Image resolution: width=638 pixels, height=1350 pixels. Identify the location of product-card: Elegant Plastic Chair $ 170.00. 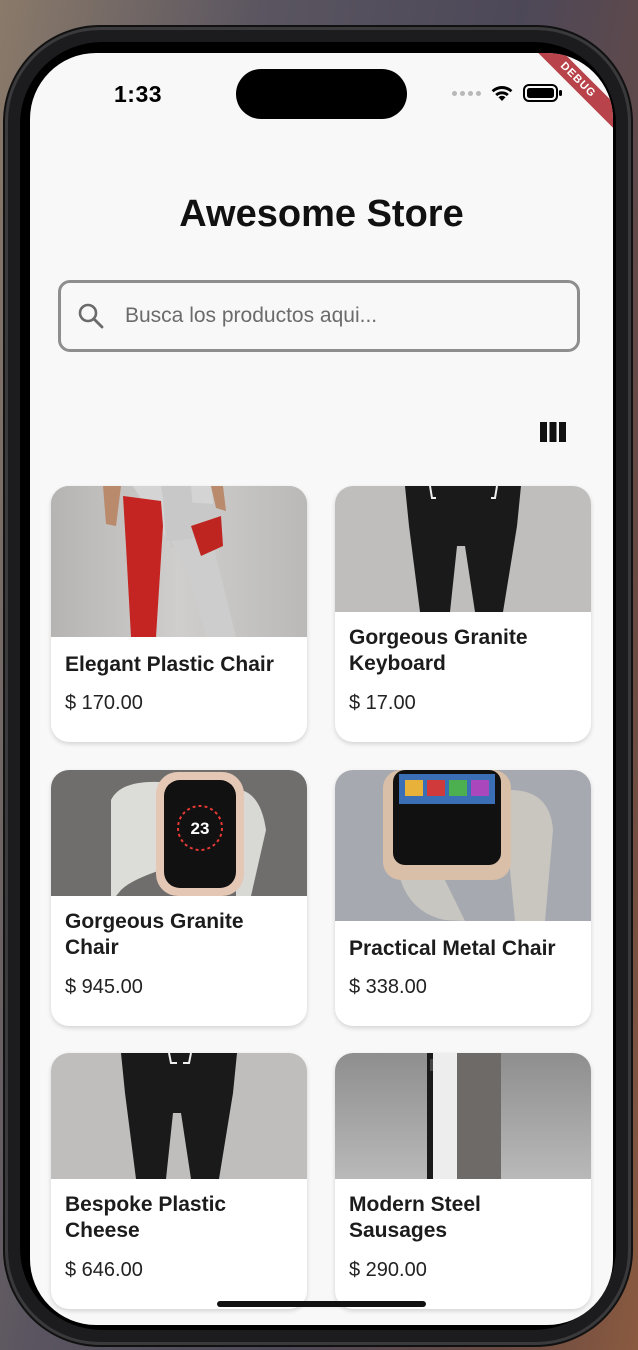
(179, 614).